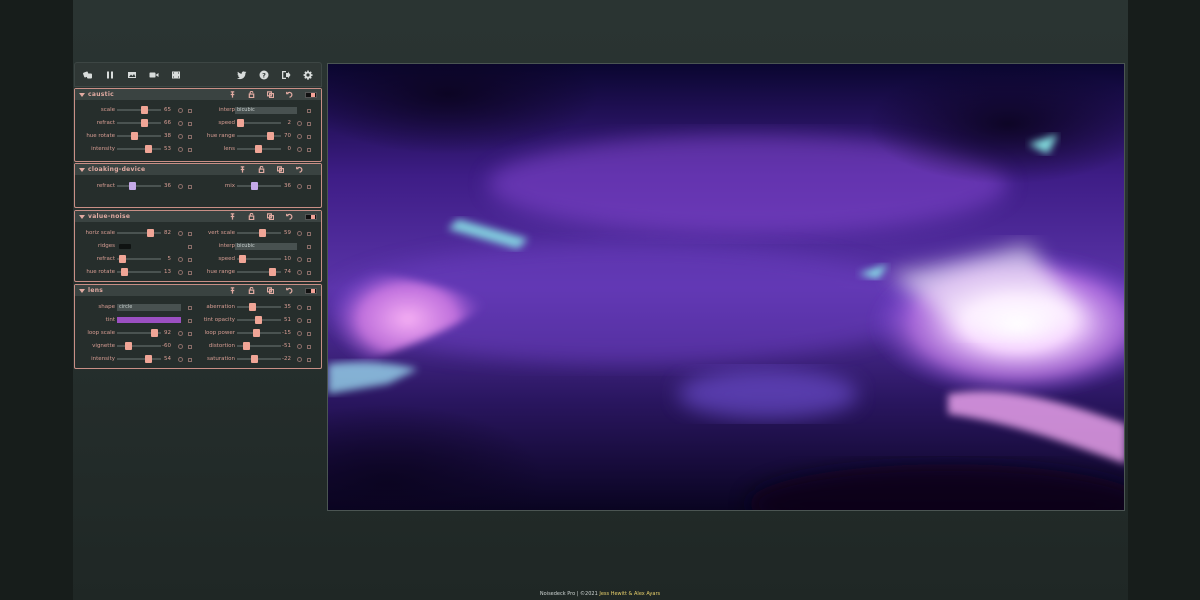 The height and width of the screenshot is (600, 1200). Describe the element at coordinates (198, 94) in the screenshot. I see `panel-header: caustic` at that location.